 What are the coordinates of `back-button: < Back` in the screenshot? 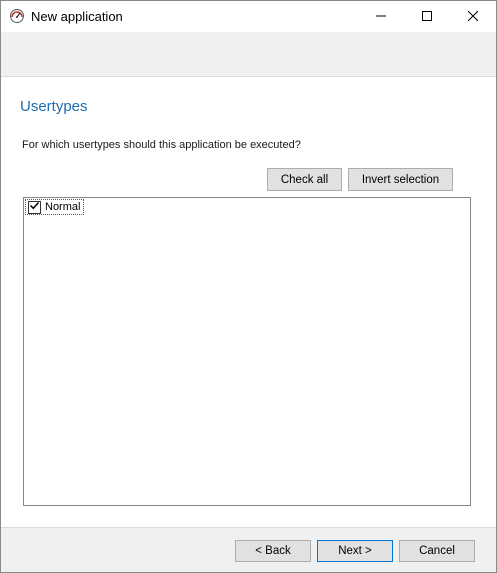 It's located at (273, 551).